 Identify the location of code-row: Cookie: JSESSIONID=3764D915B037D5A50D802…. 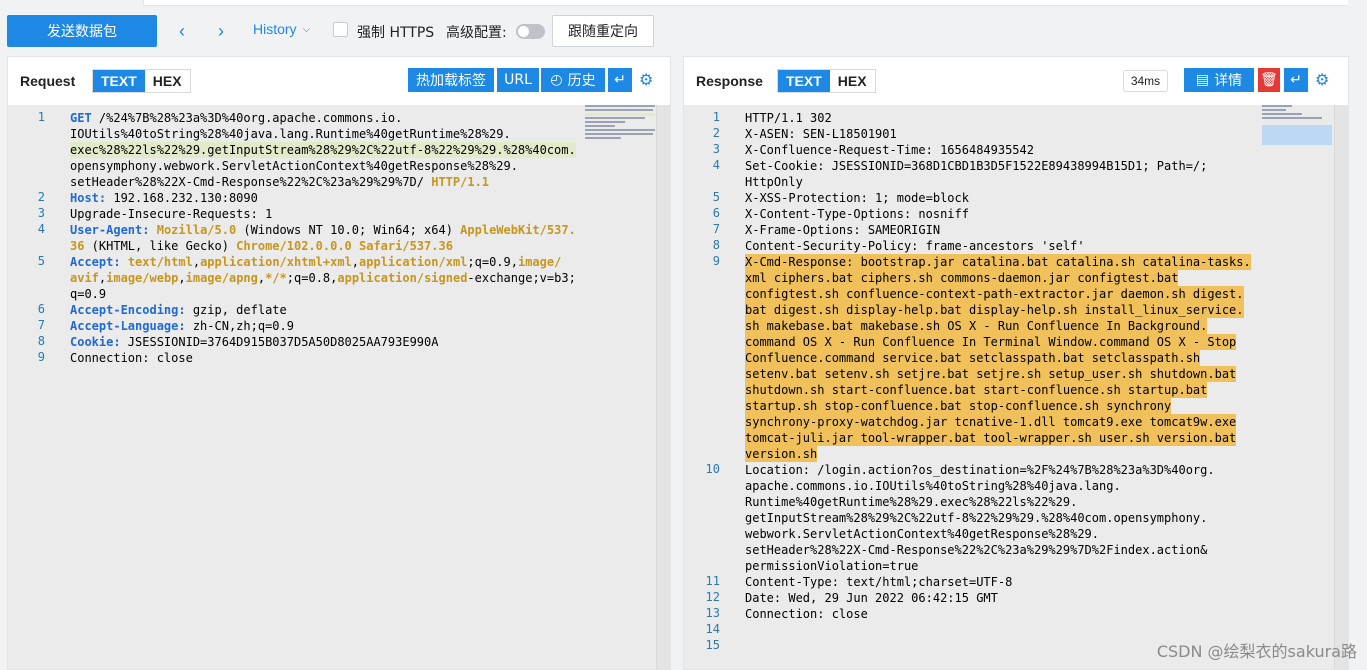
(254, 342).